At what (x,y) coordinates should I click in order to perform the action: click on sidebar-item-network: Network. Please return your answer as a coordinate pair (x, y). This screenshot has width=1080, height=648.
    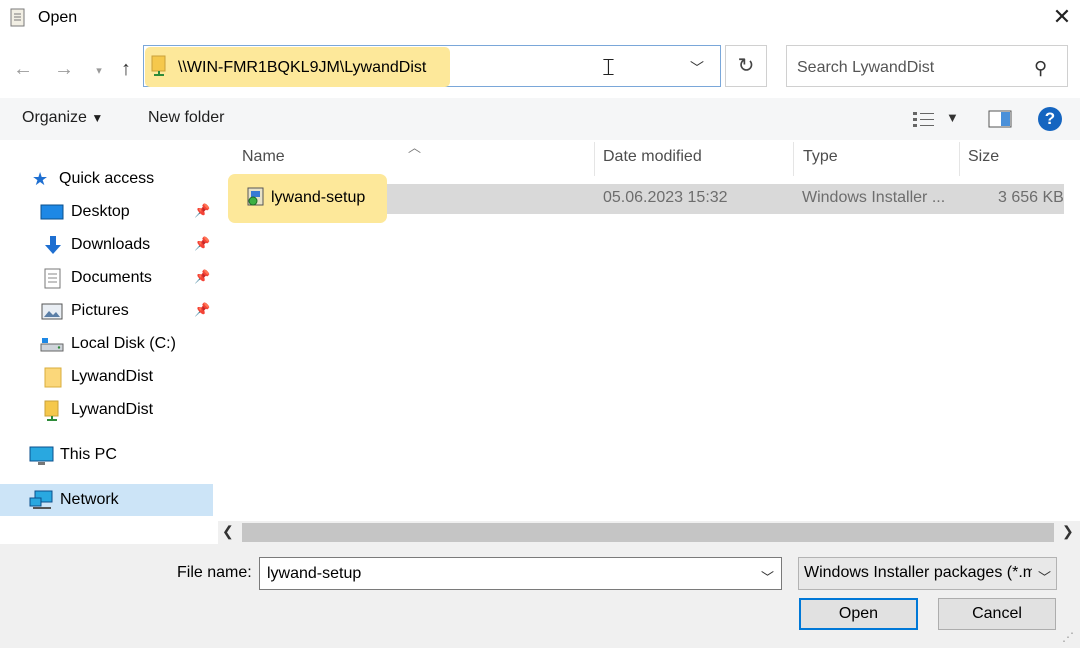
    Looking at the image, I should click on (121, 500).